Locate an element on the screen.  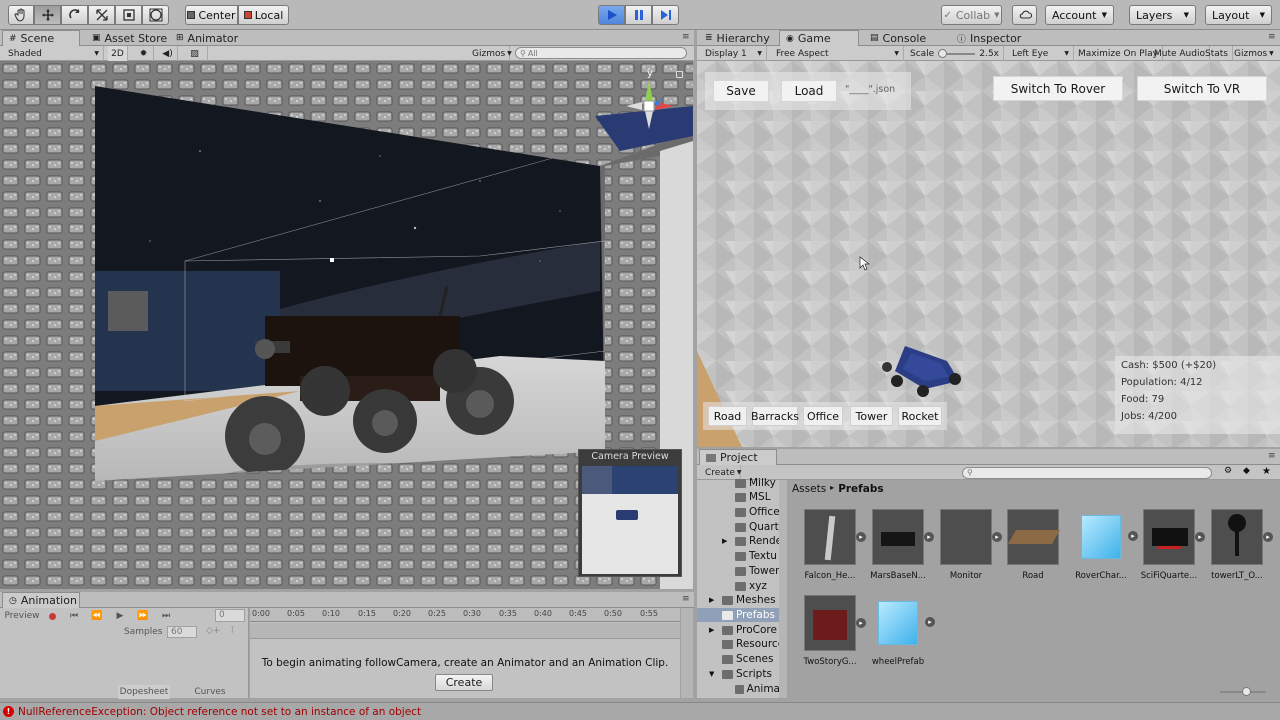
asset-item: ▸ wheelPrefab is located at coordinates (900, 631).